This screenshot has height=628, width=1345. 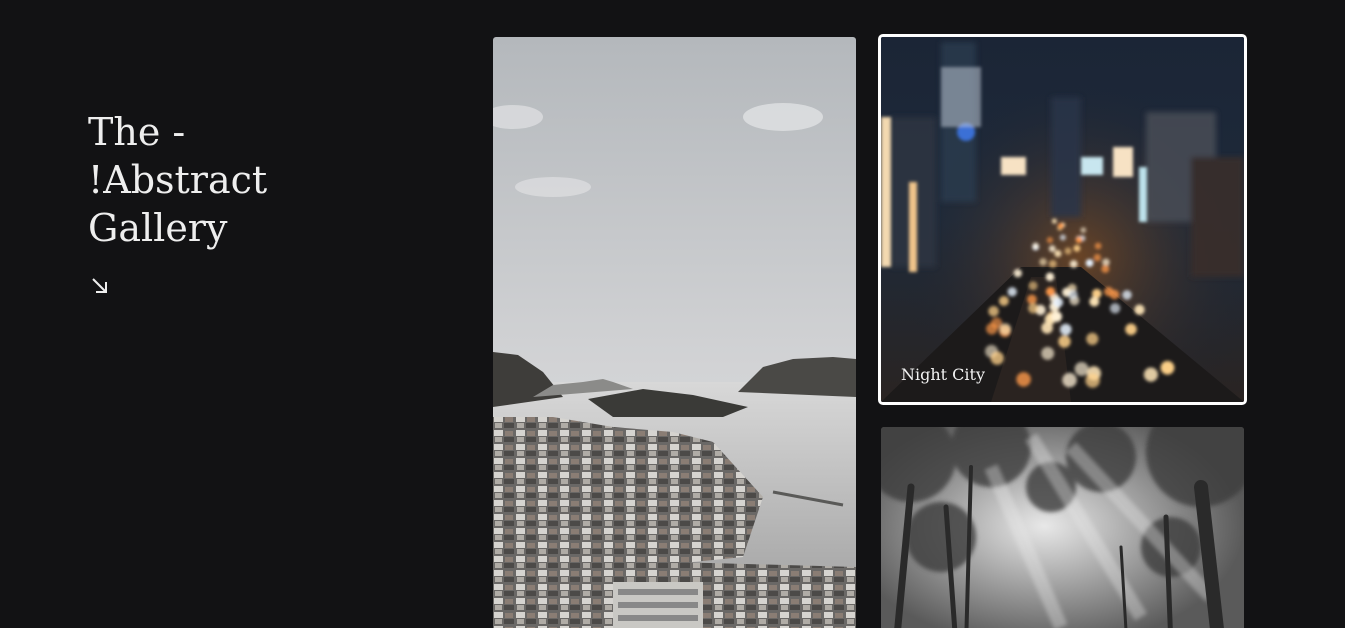 What do you see at coordinates (100, 286) in the screenshot?
I see `arrow-down-right-icon` at bounding box center [100, 286].